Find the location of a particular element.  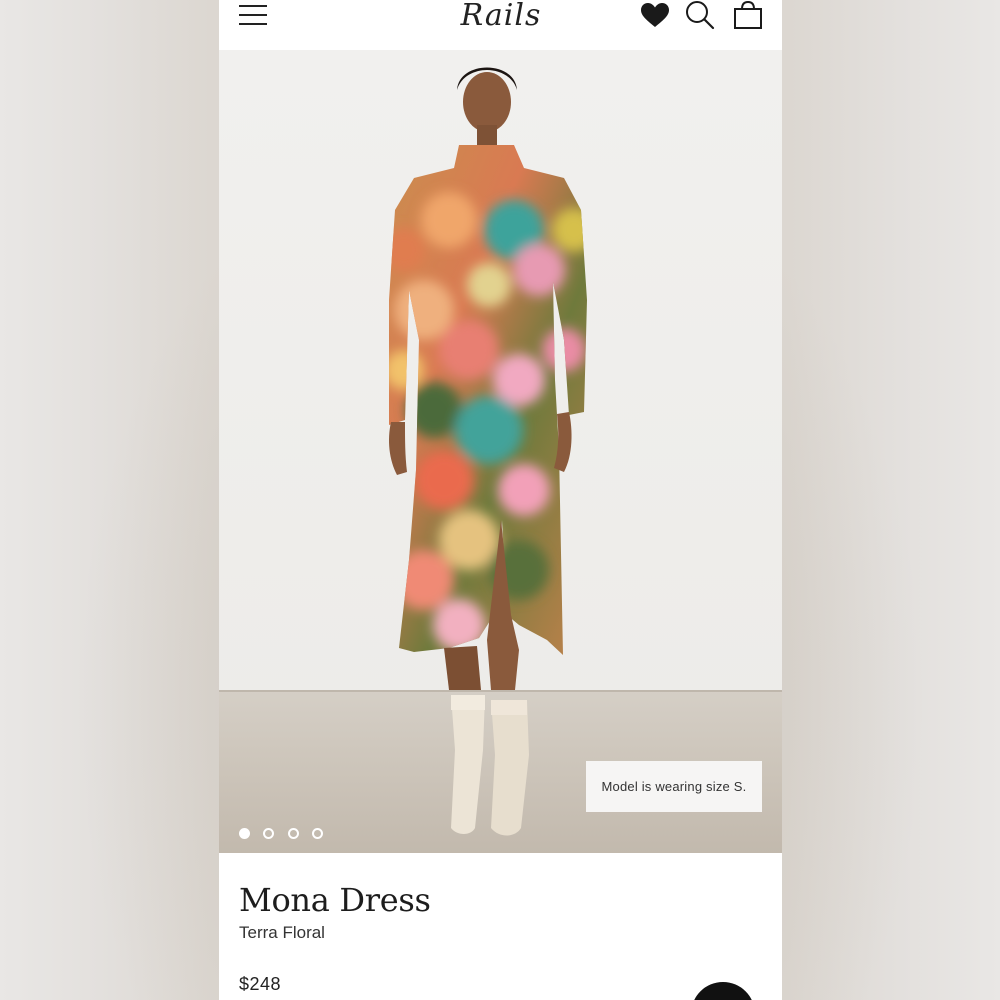

product-name: Mona Dress is located at coordinates (335, 900).